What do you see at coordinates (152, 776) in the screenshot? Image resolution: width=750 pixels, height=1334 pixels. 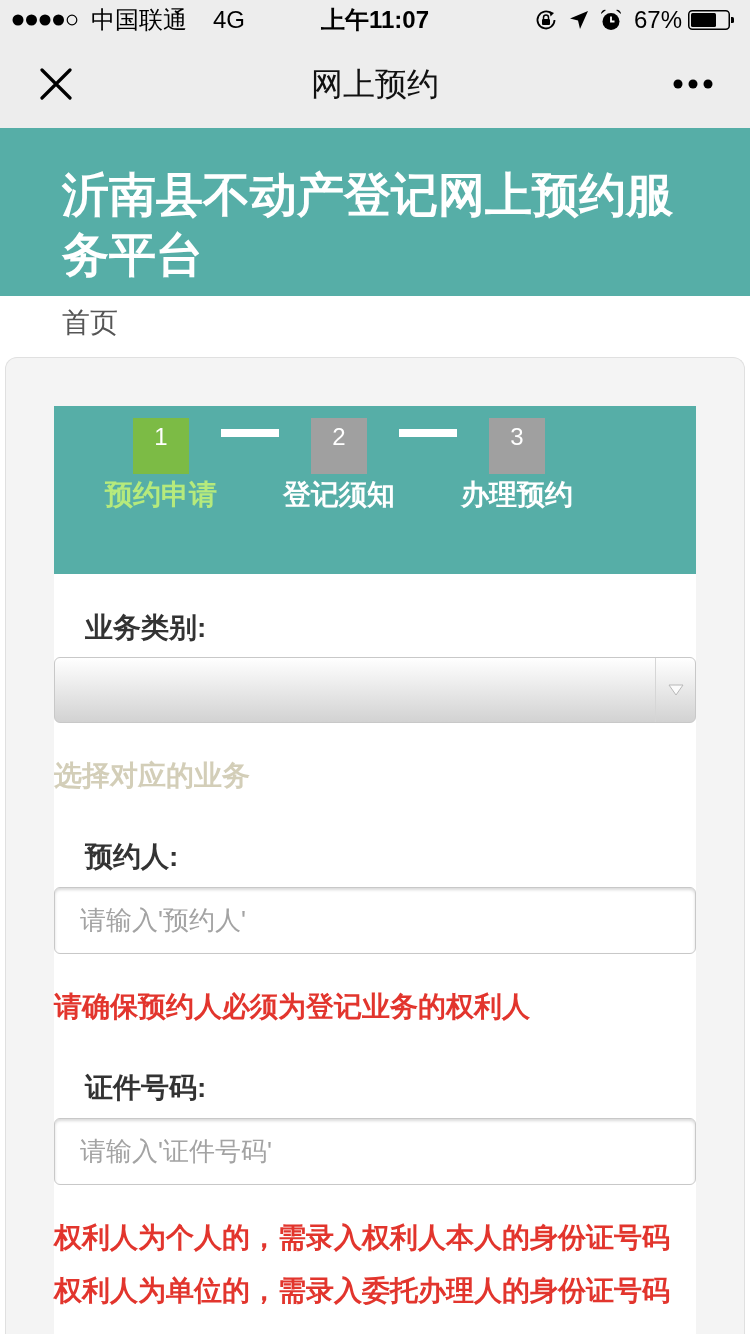 I see `hint-text: 选择对应的业务` at bounding box center [152, 776].